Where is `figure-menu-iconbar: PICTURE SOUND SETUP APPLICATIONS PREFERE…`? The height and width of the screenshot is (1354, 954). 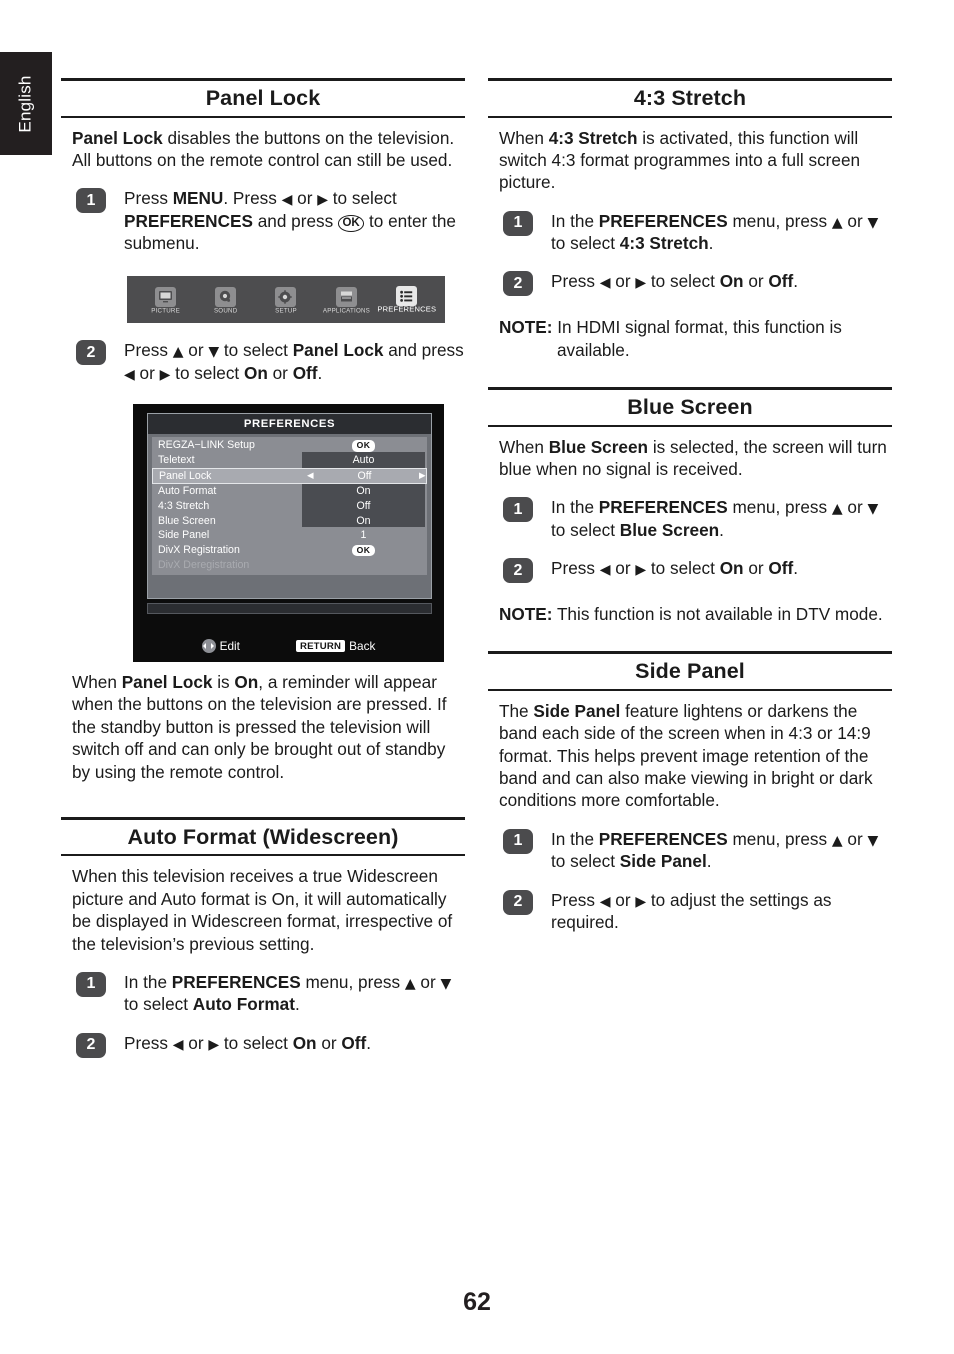 figure-menu-iconbar: PICTURE SOUND SETUP APPLICATIONS PREFERE… is located at coordinates (286, 300).